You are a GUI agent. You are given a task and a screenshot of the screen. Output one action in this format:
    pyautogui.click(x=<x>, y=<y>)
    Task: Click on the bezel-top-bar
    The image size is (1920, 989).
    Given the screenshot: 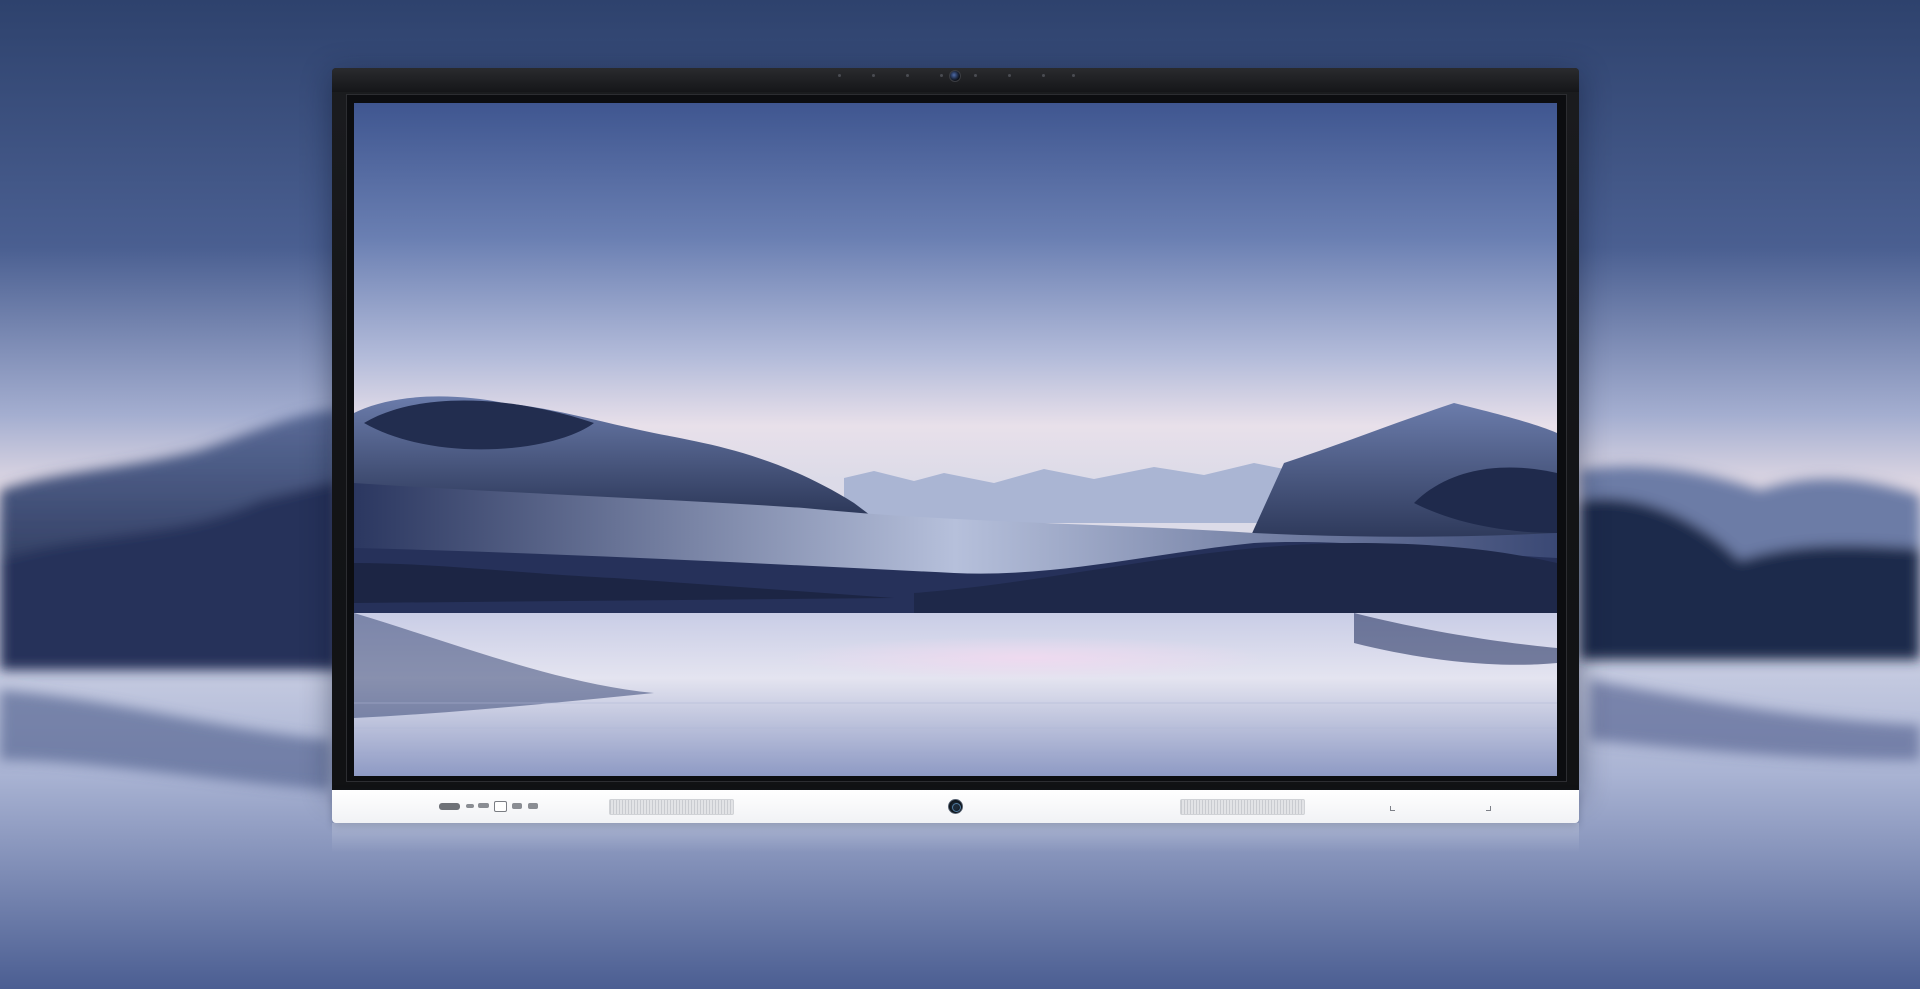 What is the action you would take?
    pyautogui.click(x=955, y=80)
    